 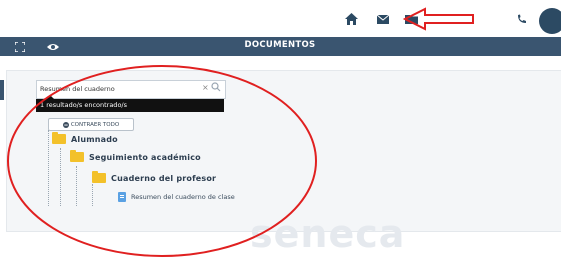 I want to click on tree-node-folder: Seguimiento académico, so click(x=135, y=156).